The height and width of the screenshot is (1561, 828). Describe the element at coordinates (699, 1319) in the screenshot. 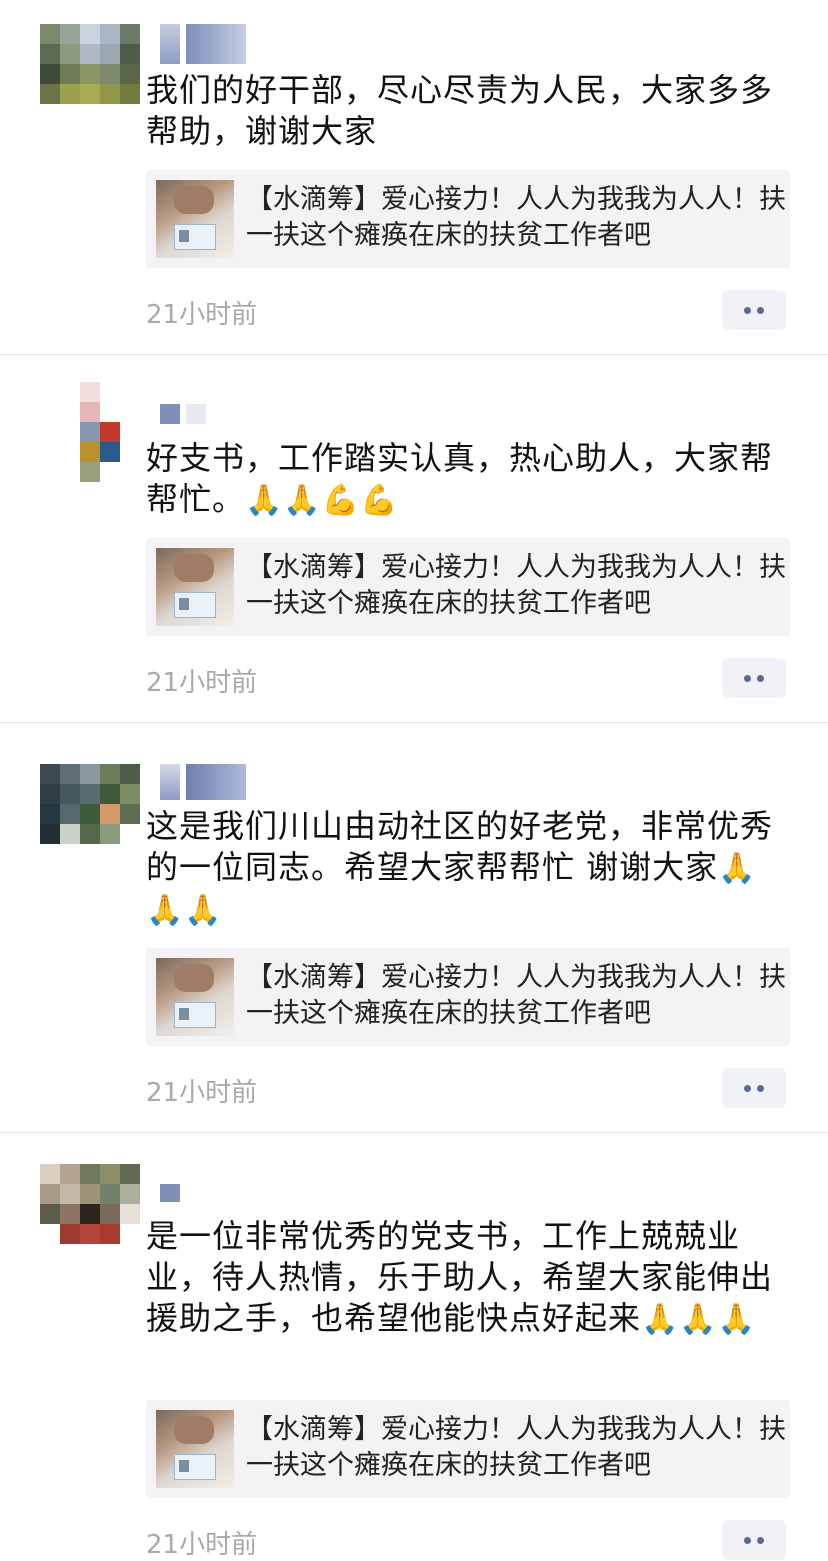

I see `emoji: 🙏🙏🙏` at that location.